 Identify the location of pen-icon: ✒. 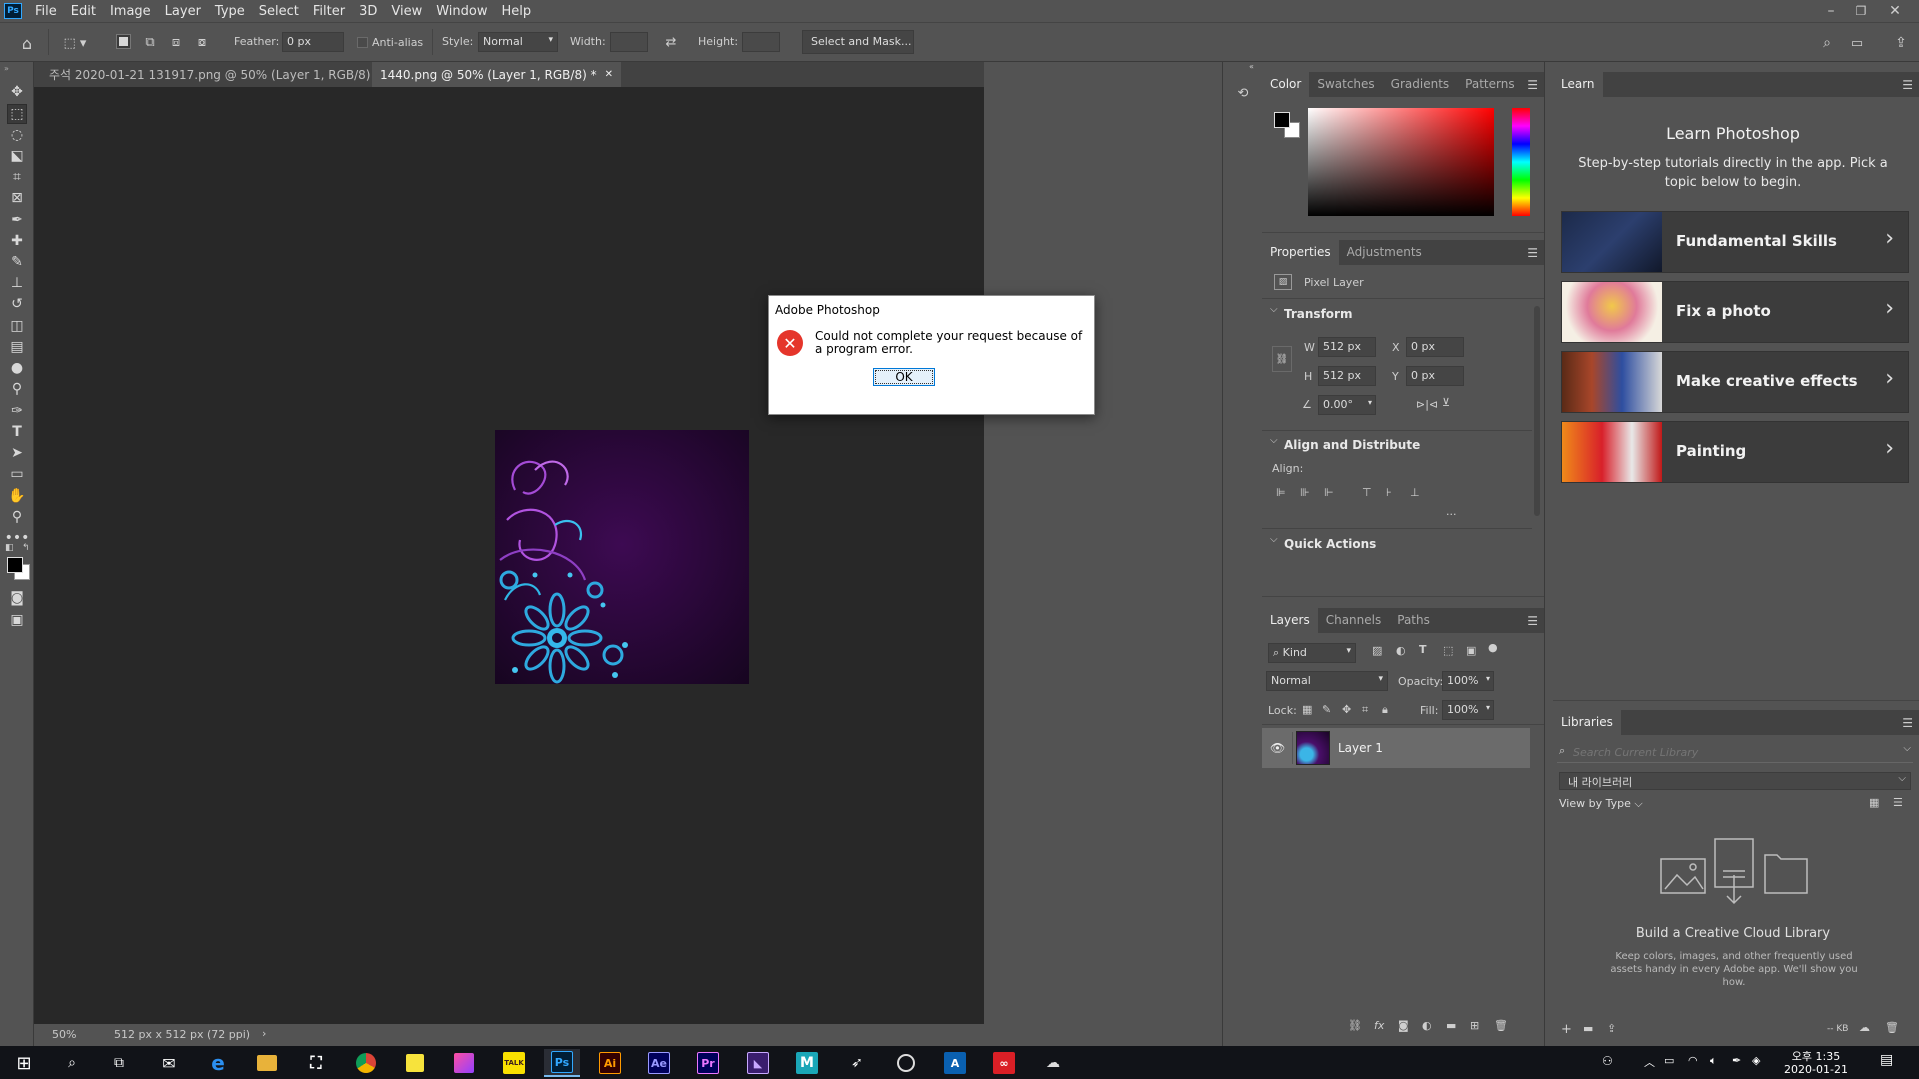
(1736, 1060).